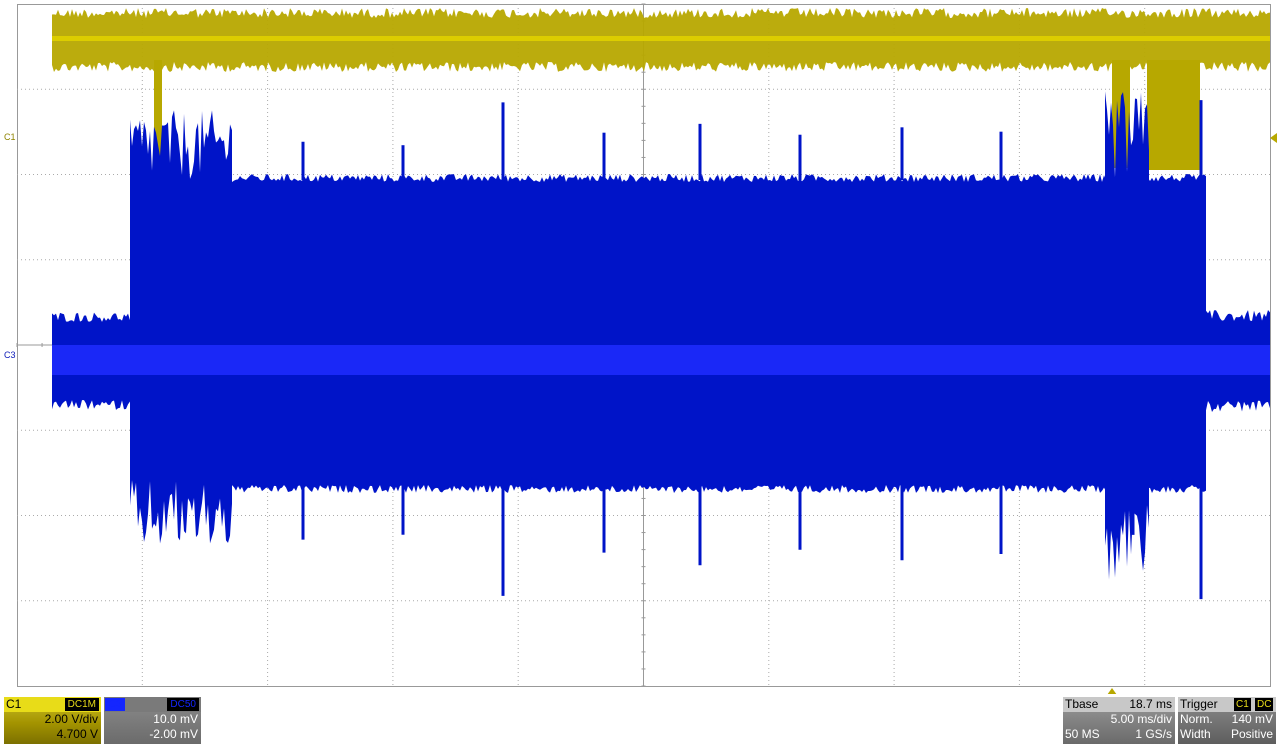 The image size is (1280, 747). Describe the element at coordinates (1150, 704) in the screenshot. I see `timebase-delay: 18.7 ms` at that location.